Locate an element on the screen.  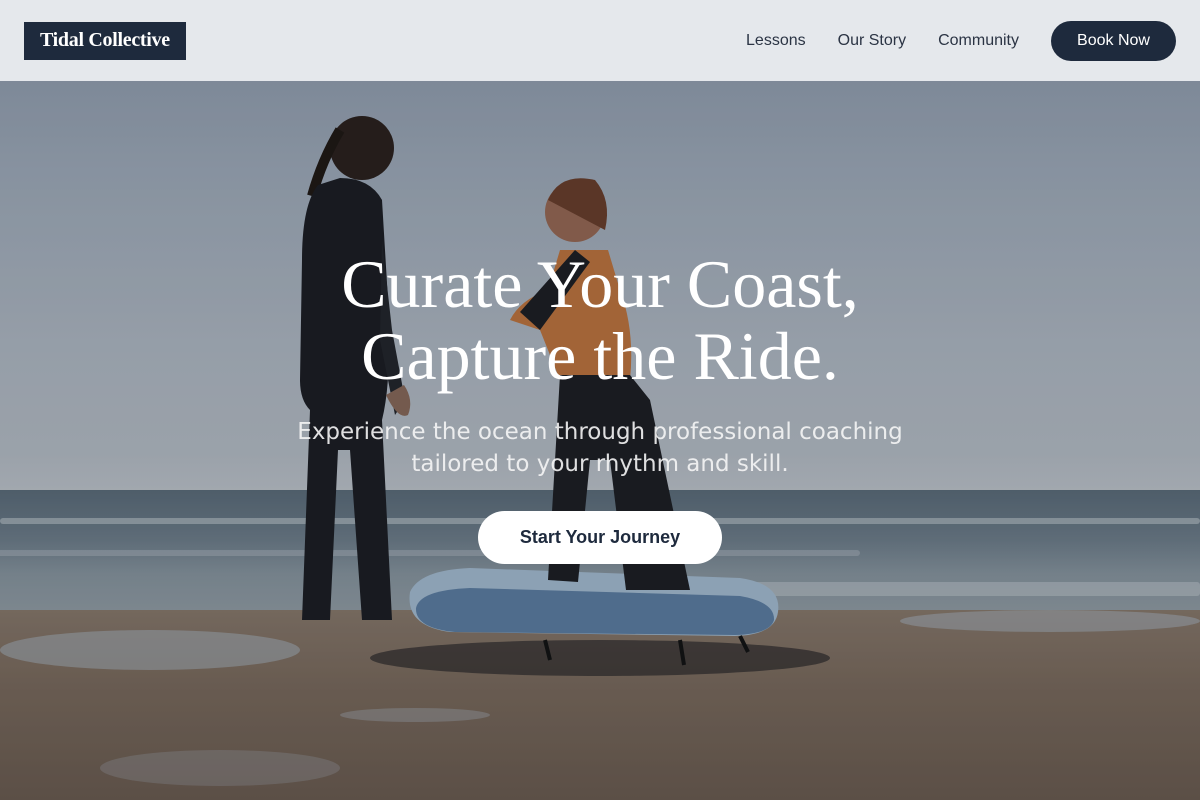
hero-subtext-line2: tailored to your rhythm and skill. is located at coordinates (600, 464).